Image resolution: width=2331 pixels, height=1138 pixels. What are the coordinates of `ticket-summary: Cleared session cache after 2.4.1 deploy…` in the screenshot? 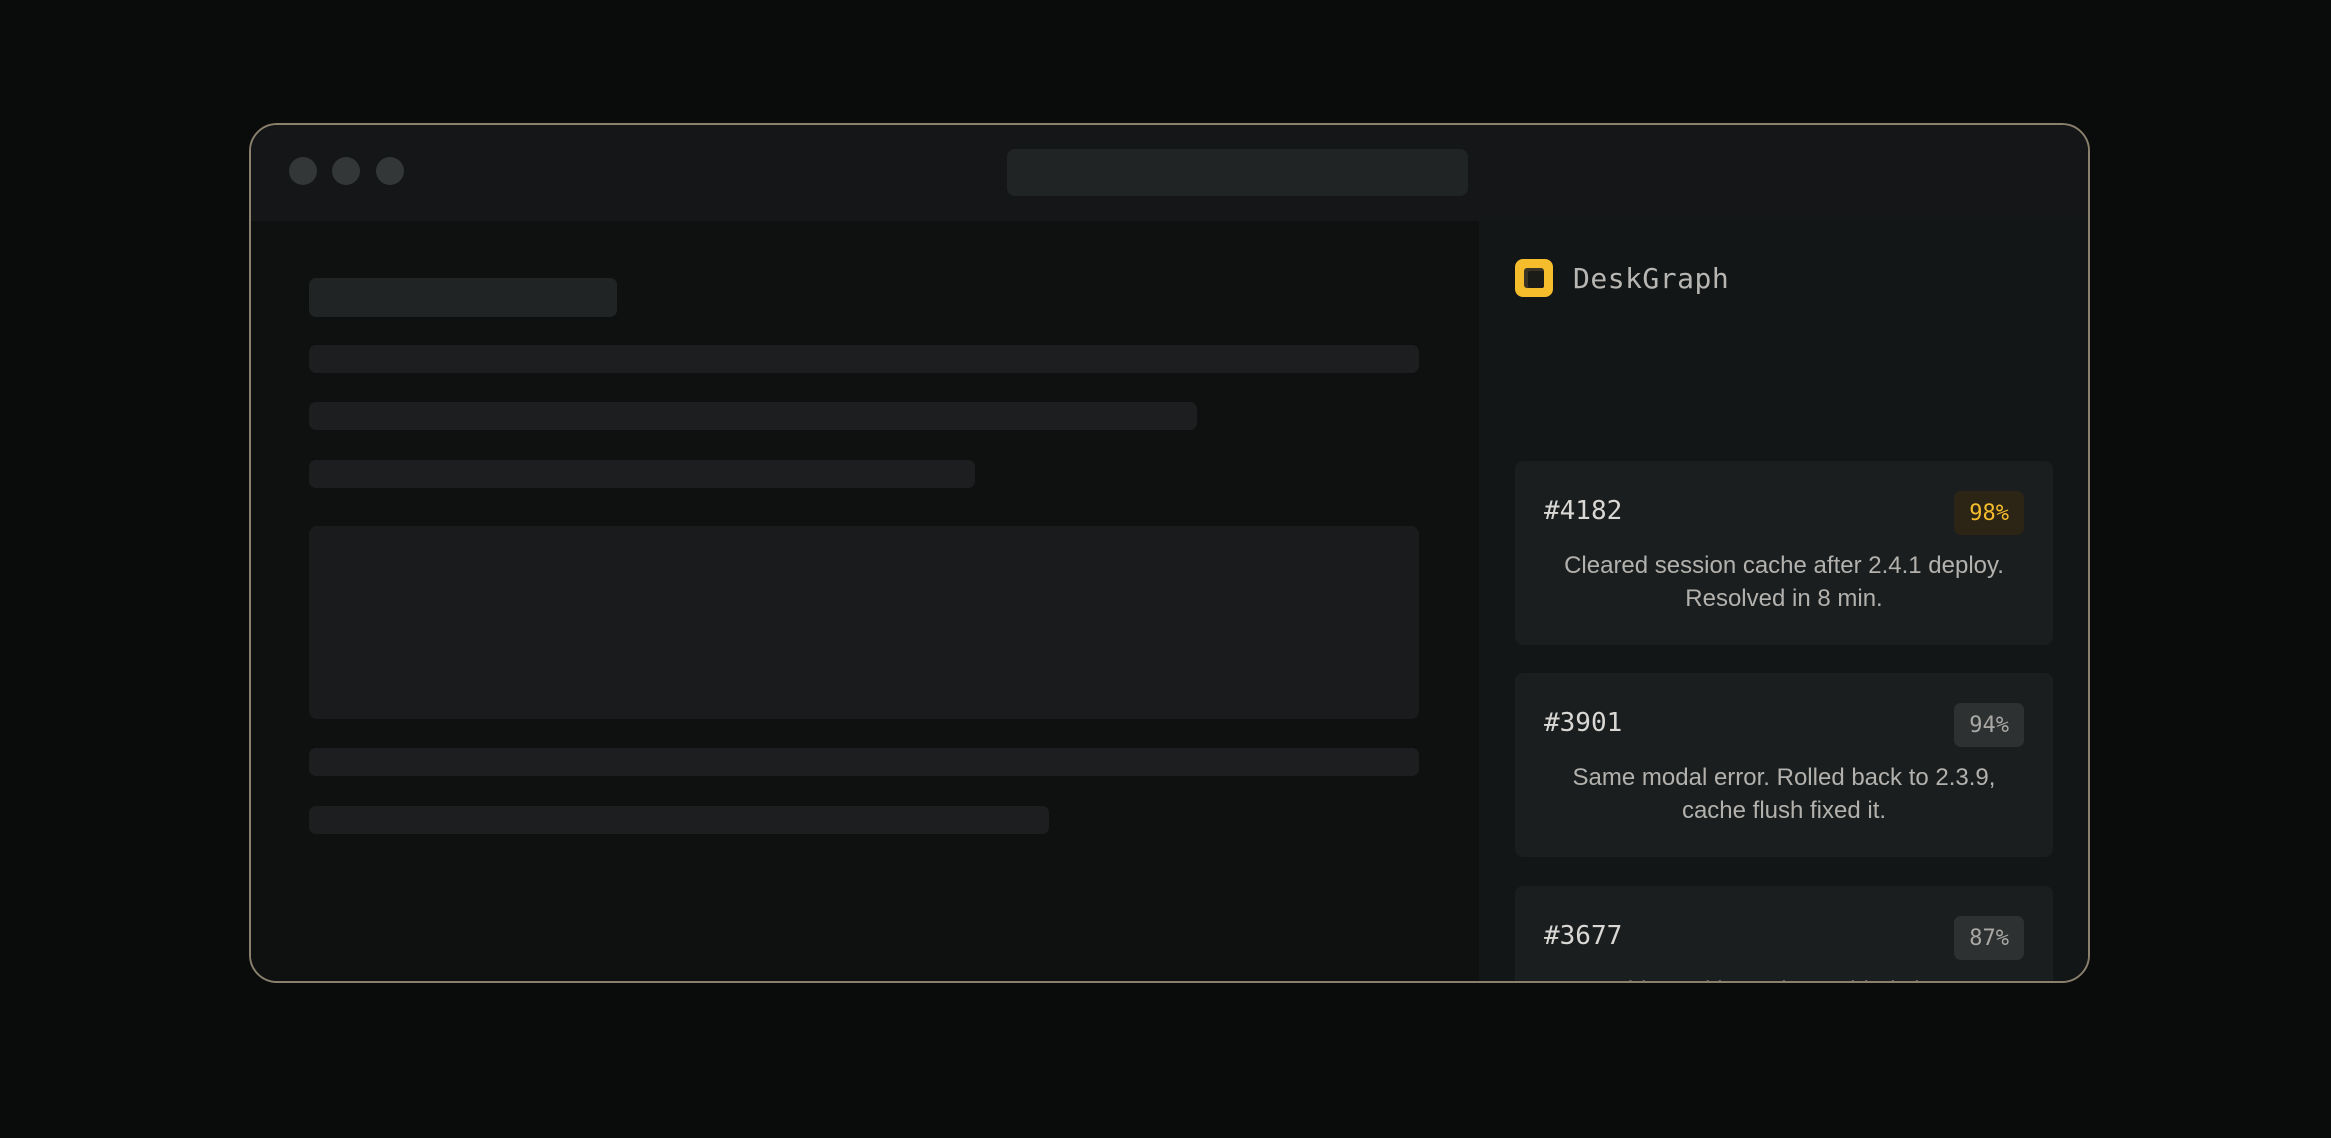 It's located at (1784, 582).